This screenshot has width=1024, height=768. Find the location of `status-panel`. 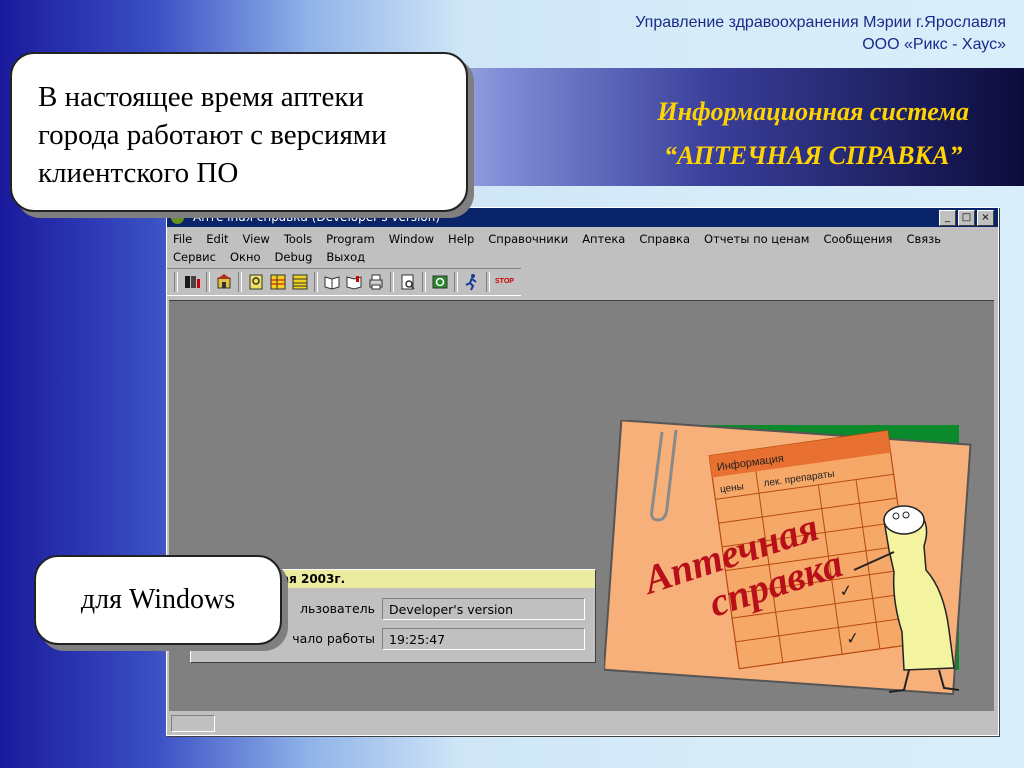

status-panel is located at coordinates (193, 723).